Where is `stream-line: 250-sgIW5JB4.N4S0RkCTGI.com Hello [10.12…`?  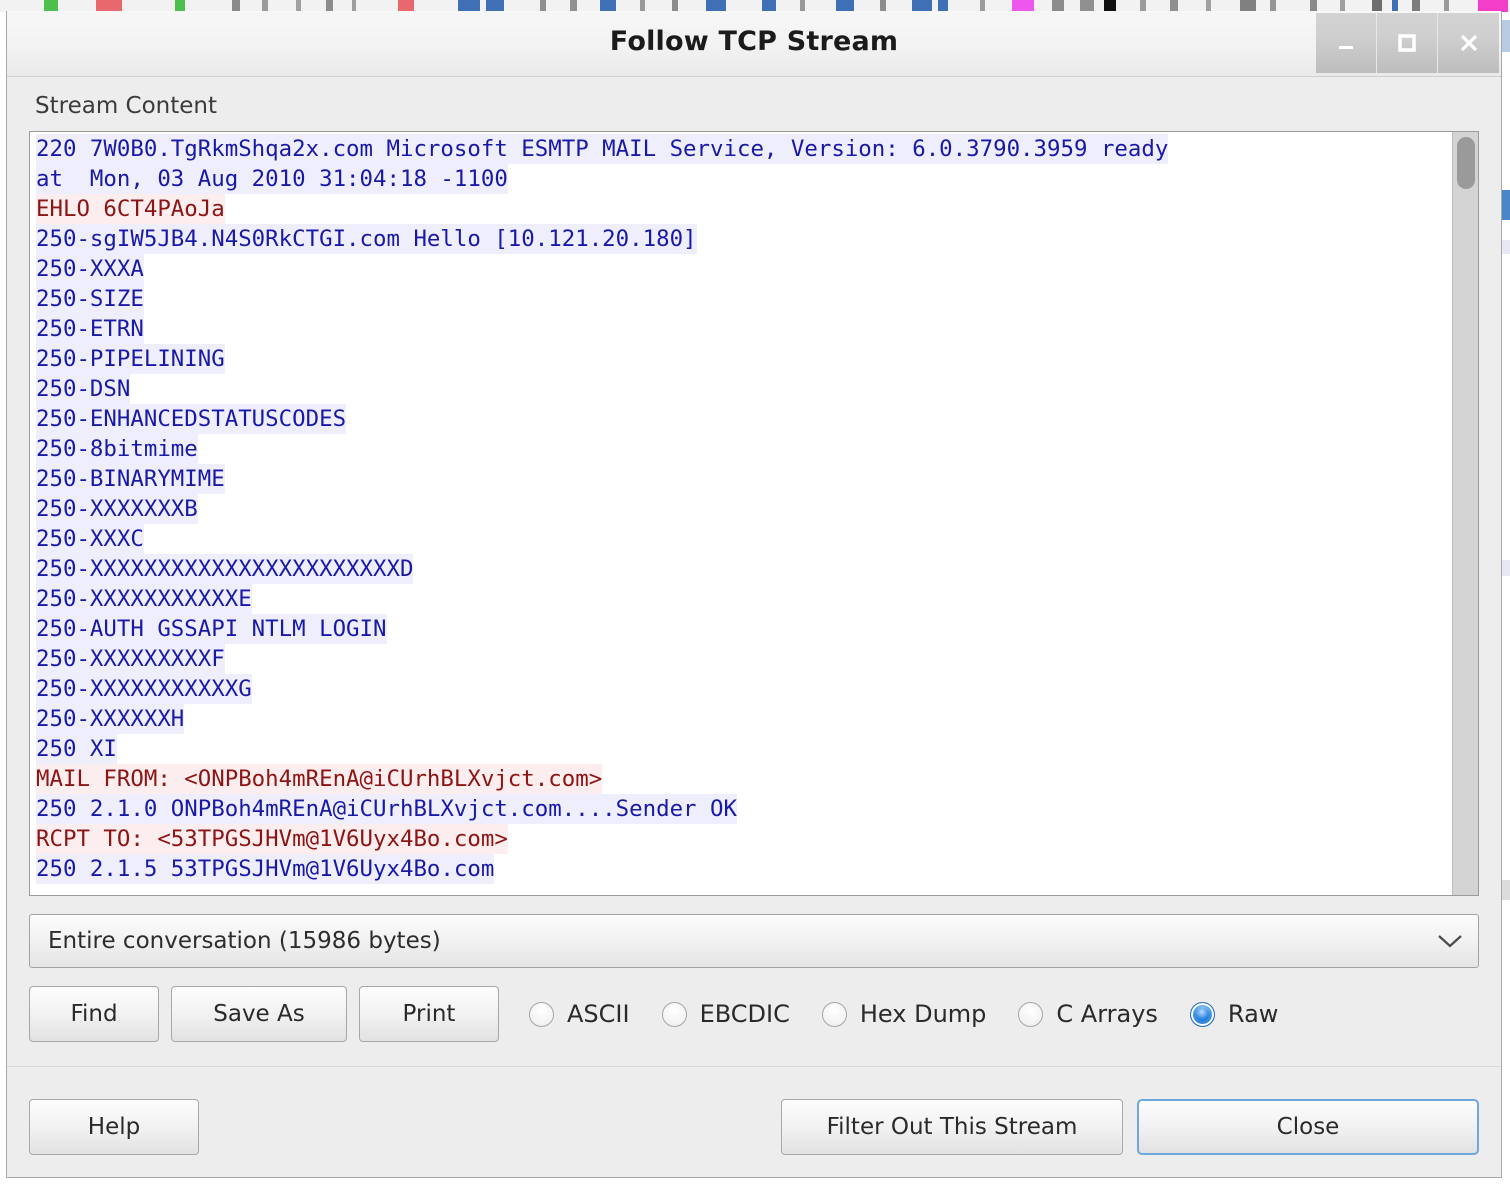 stream-line: 250-sgIW5JB4.N4S0RkCTGI.com Hello [10.12… is located at coordinates (366, 239).